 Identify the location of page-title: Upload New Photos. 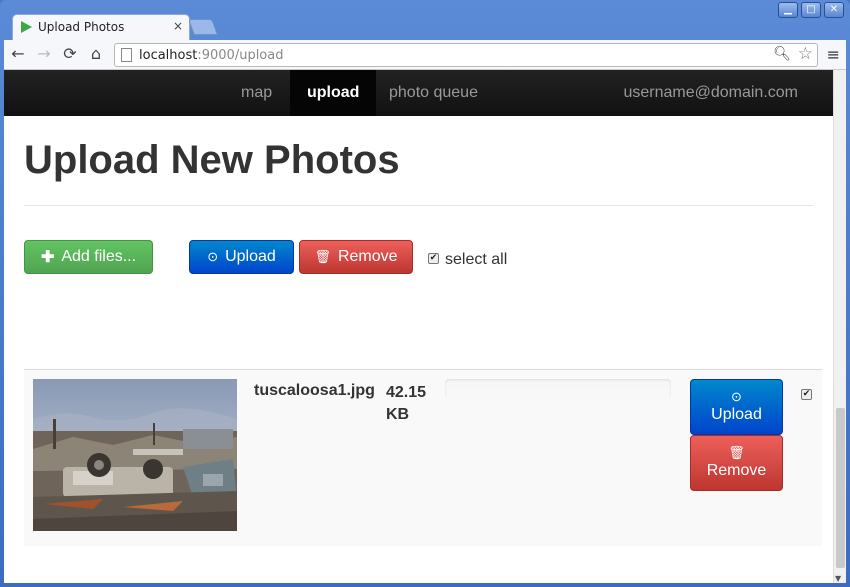
(212, 160).